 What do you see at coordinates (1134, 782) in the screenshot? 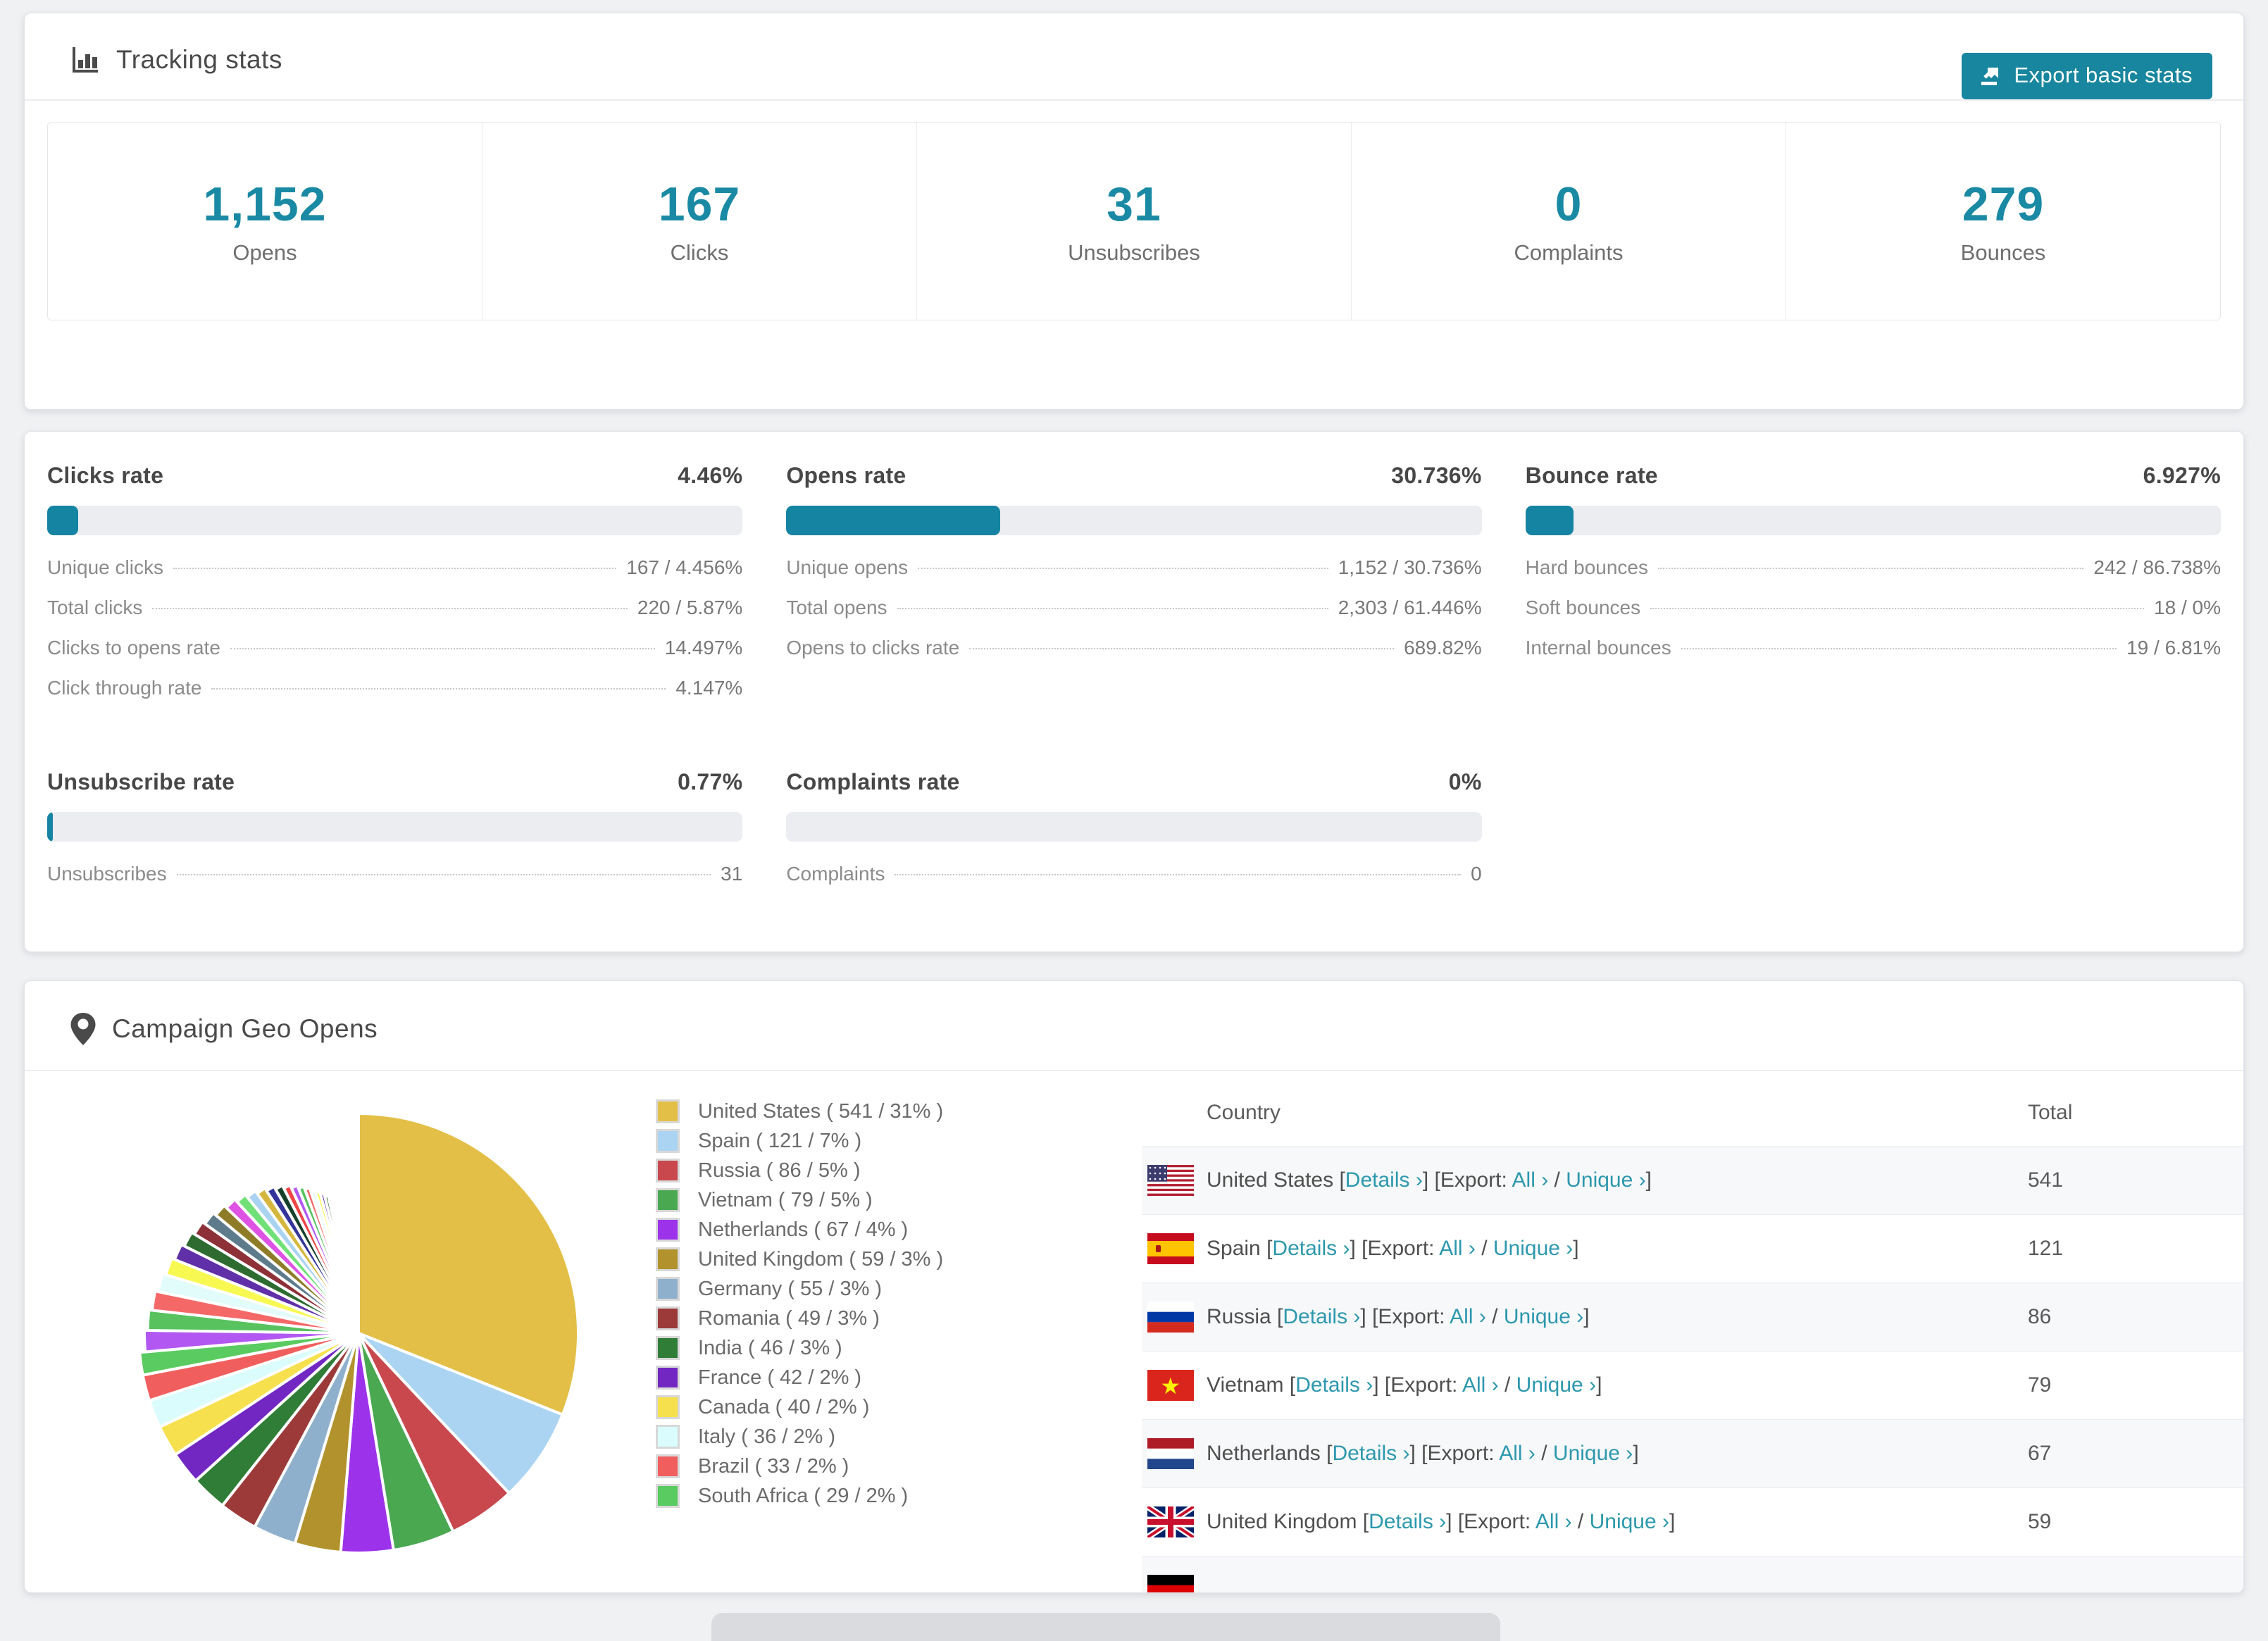
I see `rate-block-header: Complaints rate 0%` at bounding box center [1134, 782].